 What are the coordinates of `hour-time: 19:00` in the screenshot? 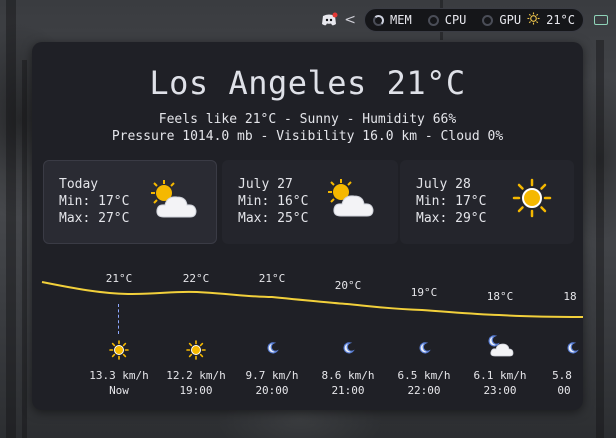 It's located at (196, 390).